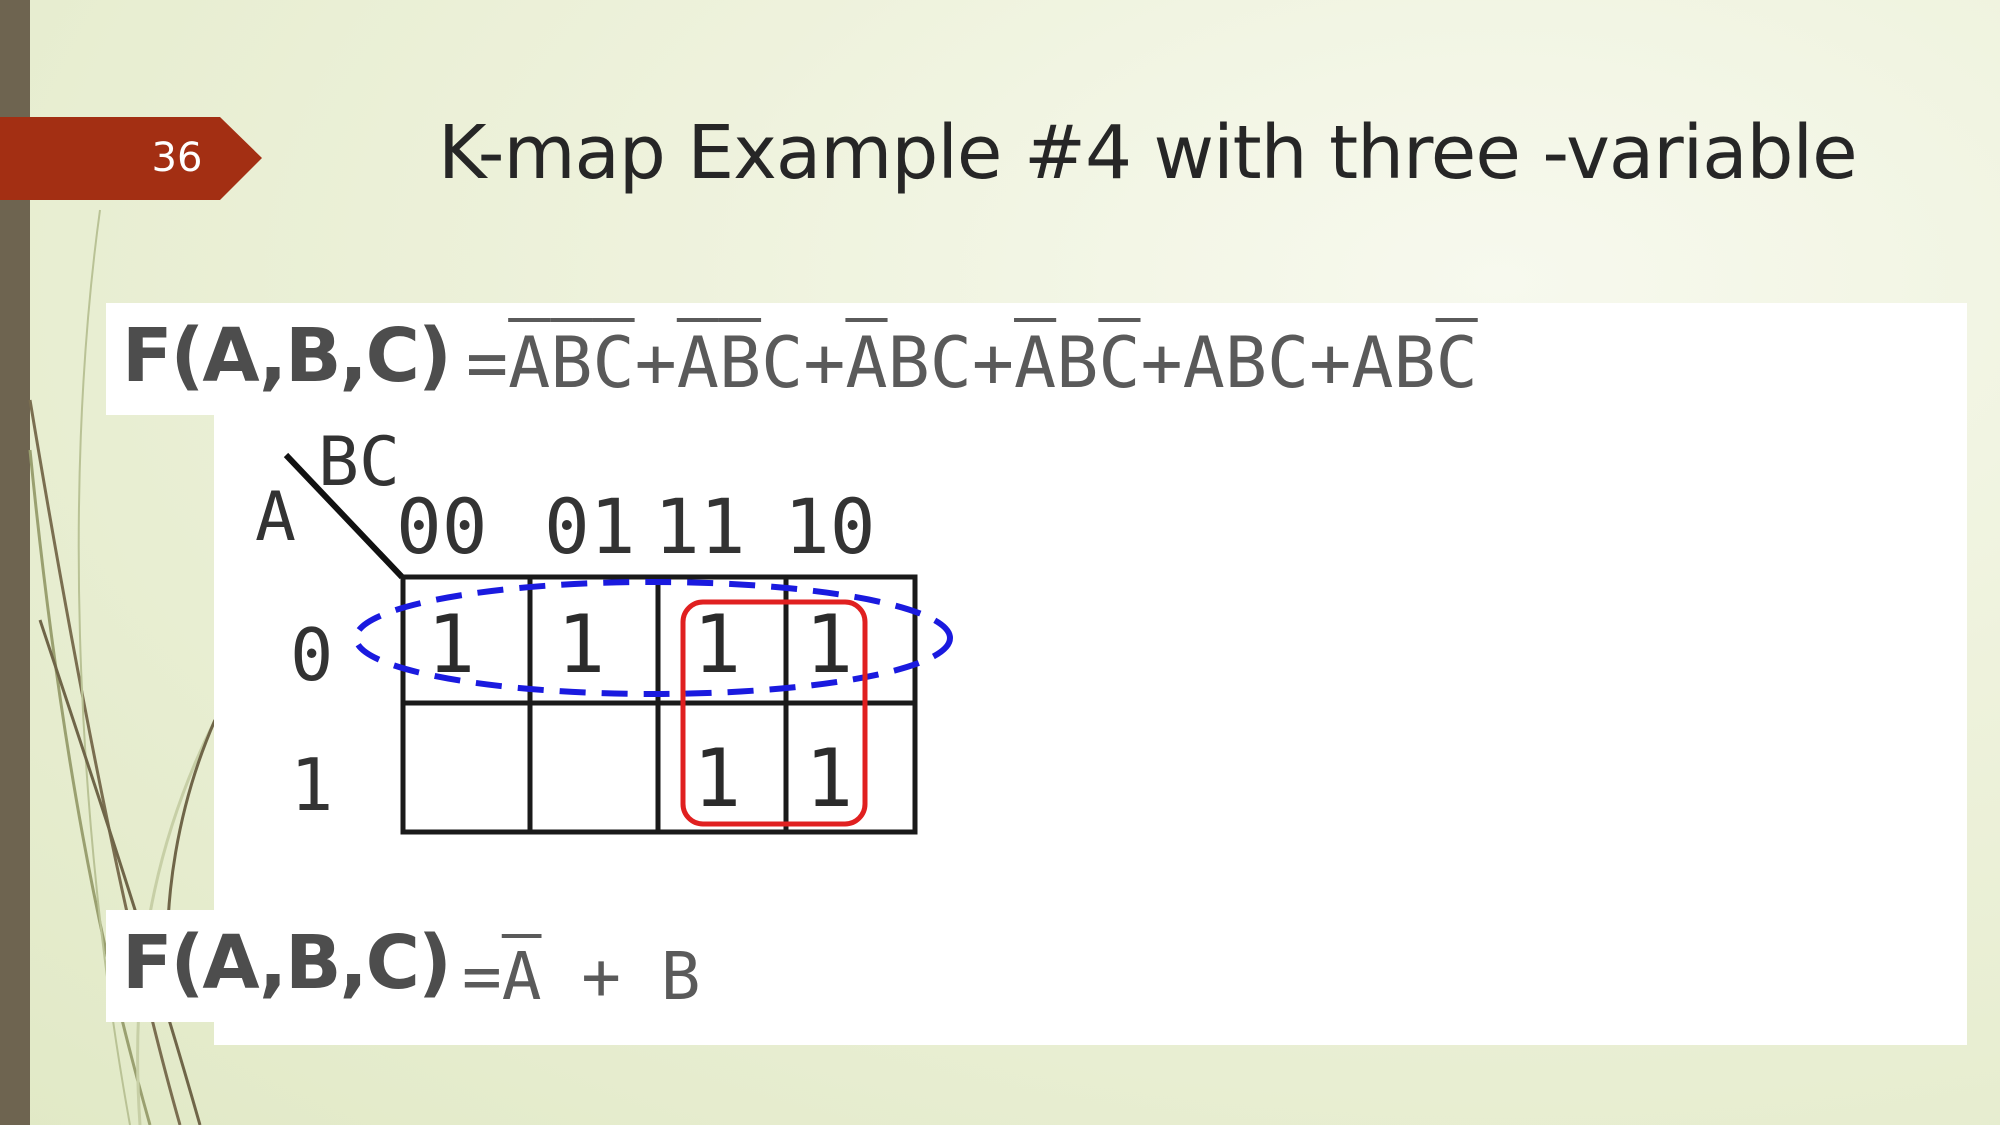  Describe the element at coordinates (601, 976) in the screenshot. I see `plus-sign: +` at that location.